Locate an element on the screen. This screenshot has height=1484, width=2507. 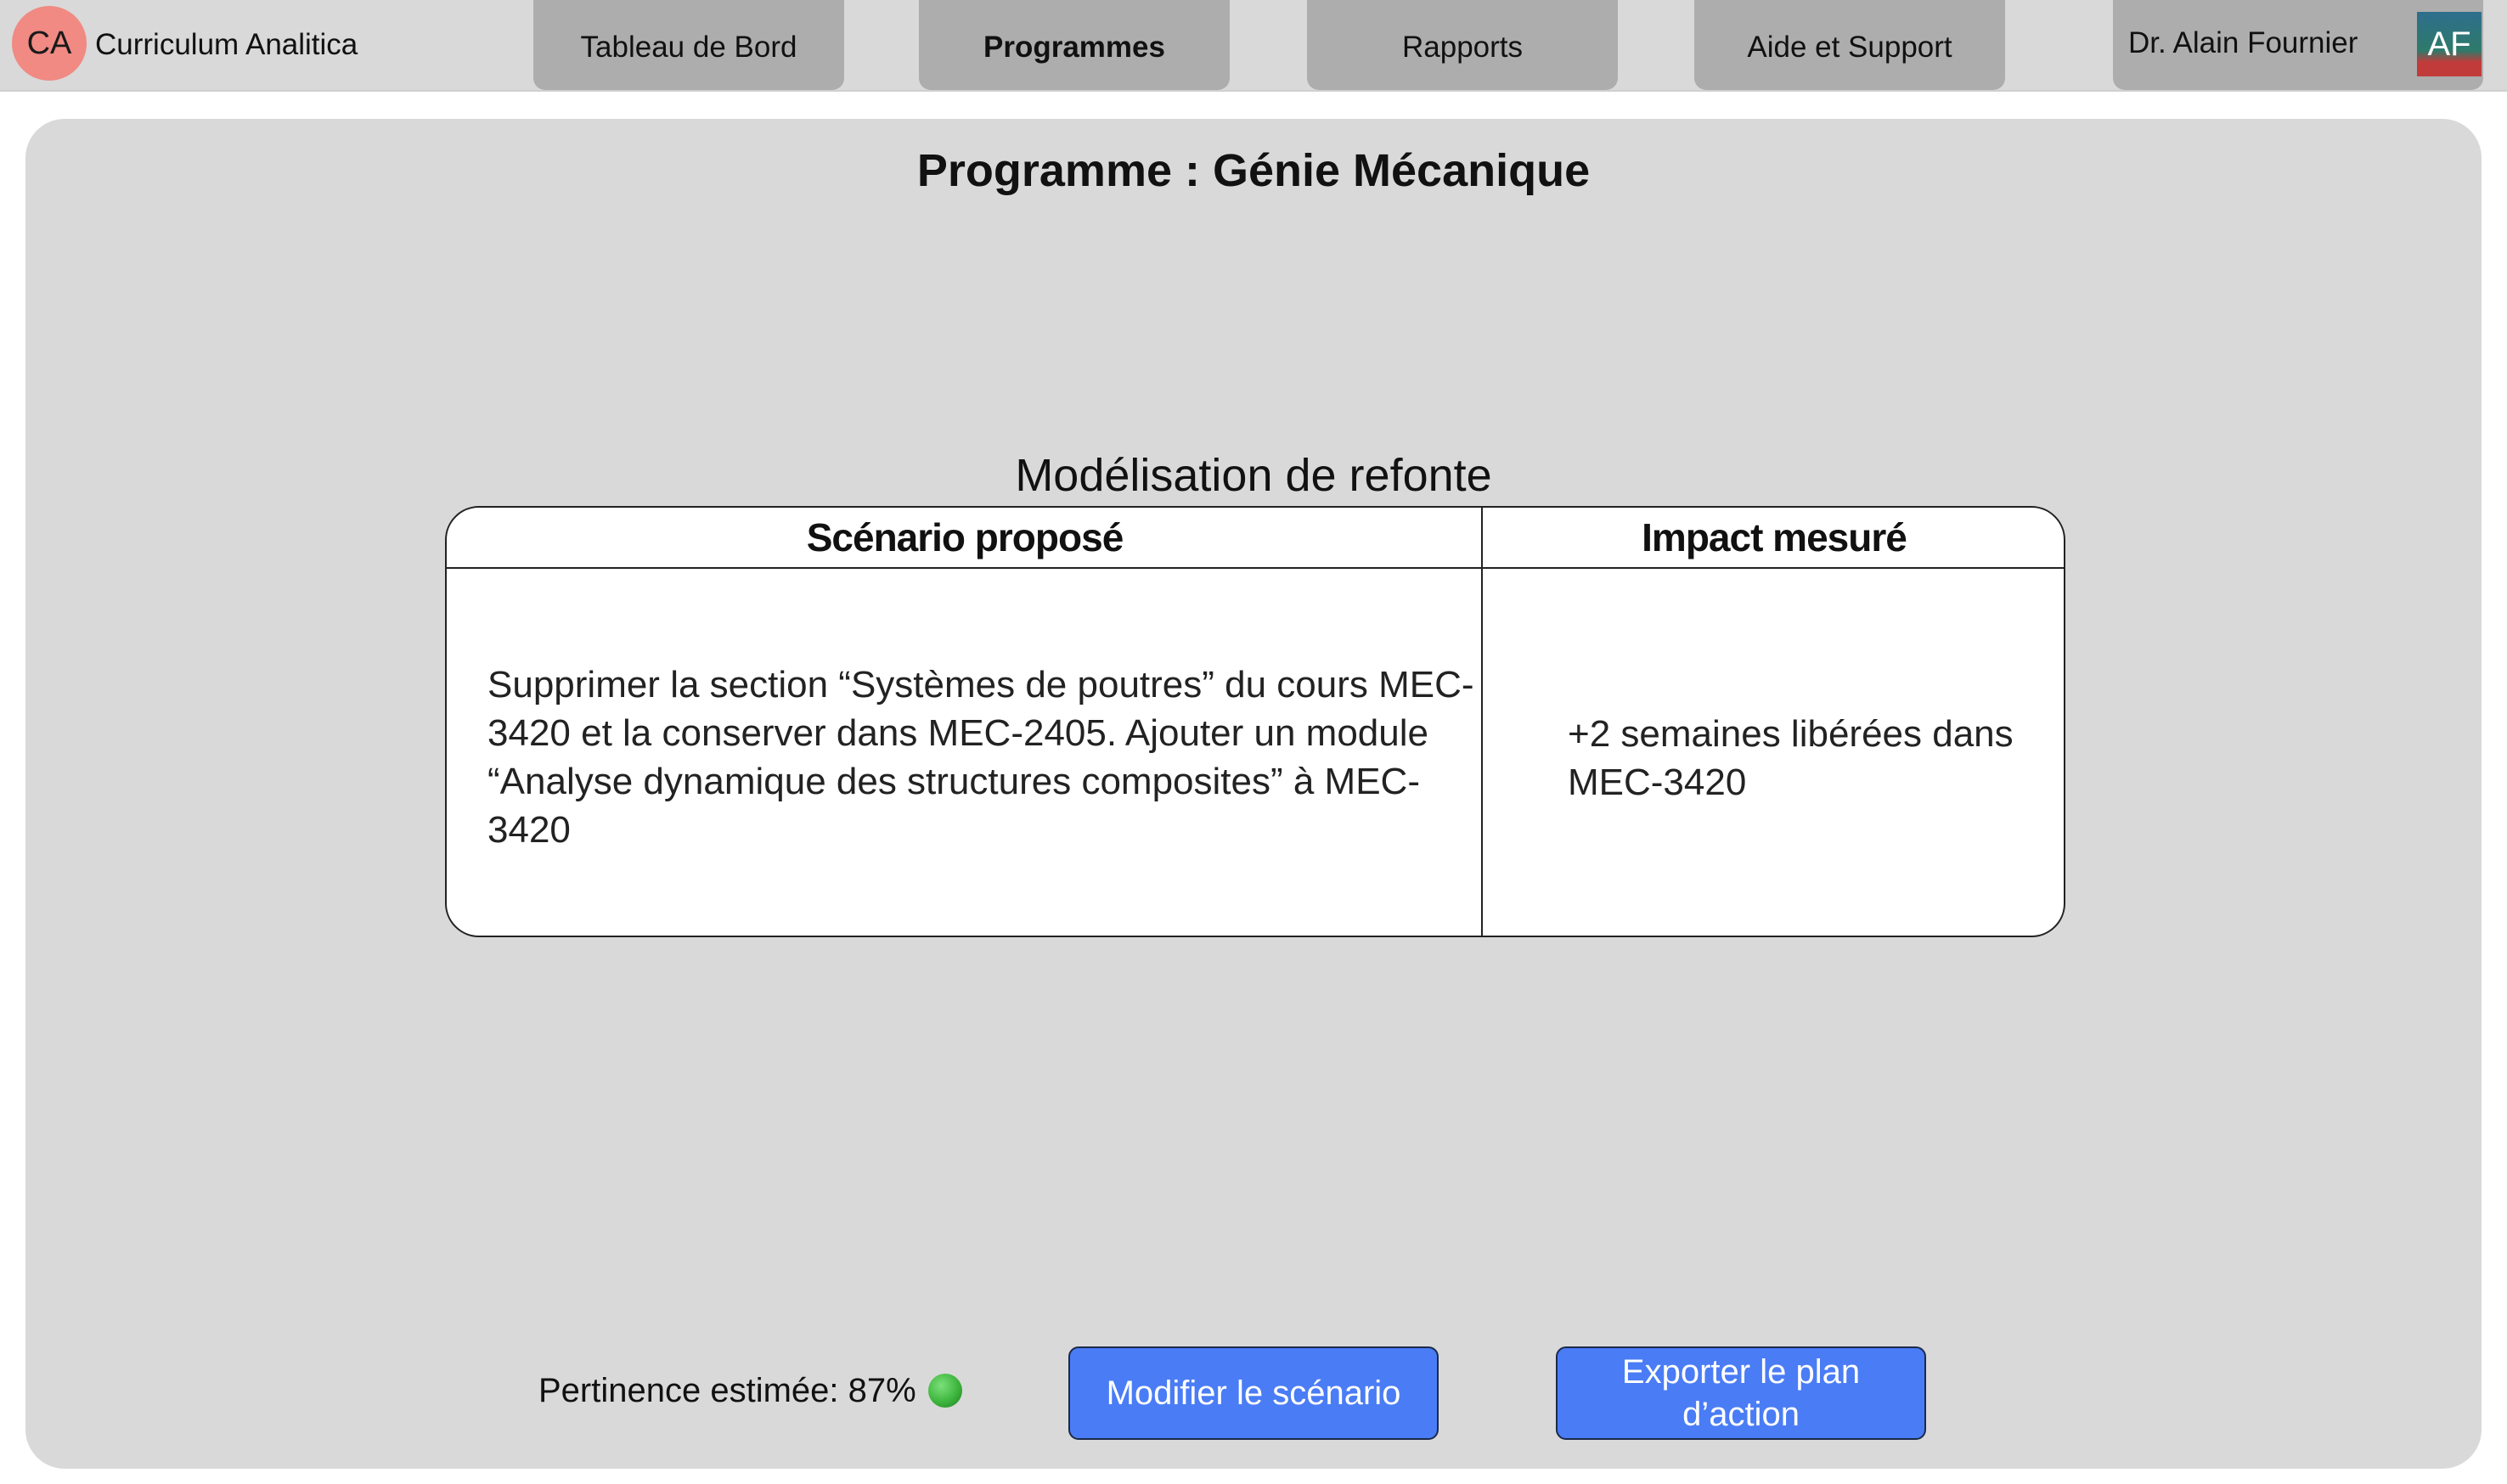
user-avatar-initials: AF is located at coordinates (2449, 44).